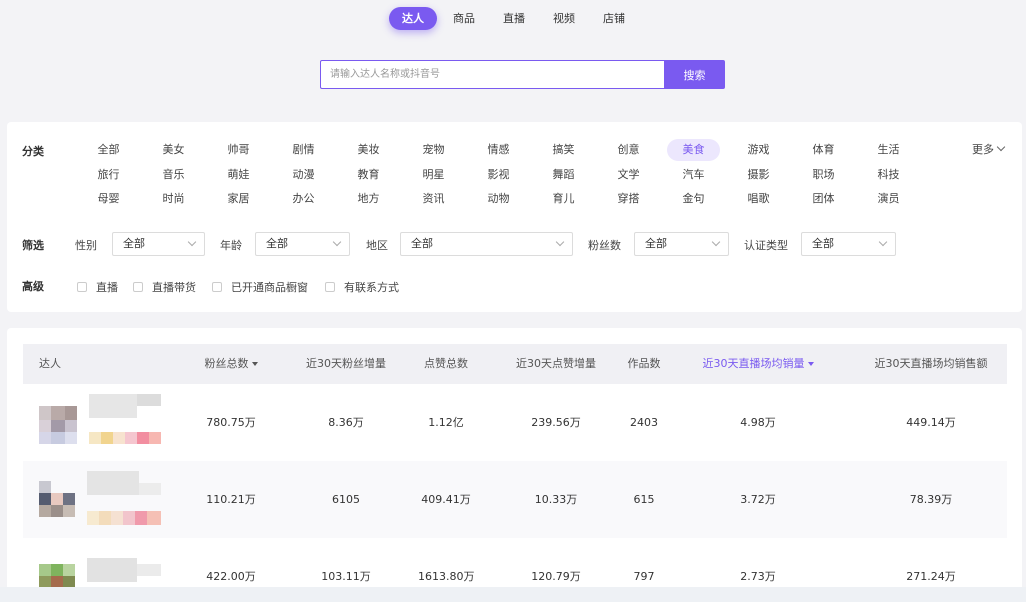 The width and height of the screenshot is (1026, 602). Describe the element at coordinates (464, 18) in the screenshot. I see `tab-product: 商品` at that location.